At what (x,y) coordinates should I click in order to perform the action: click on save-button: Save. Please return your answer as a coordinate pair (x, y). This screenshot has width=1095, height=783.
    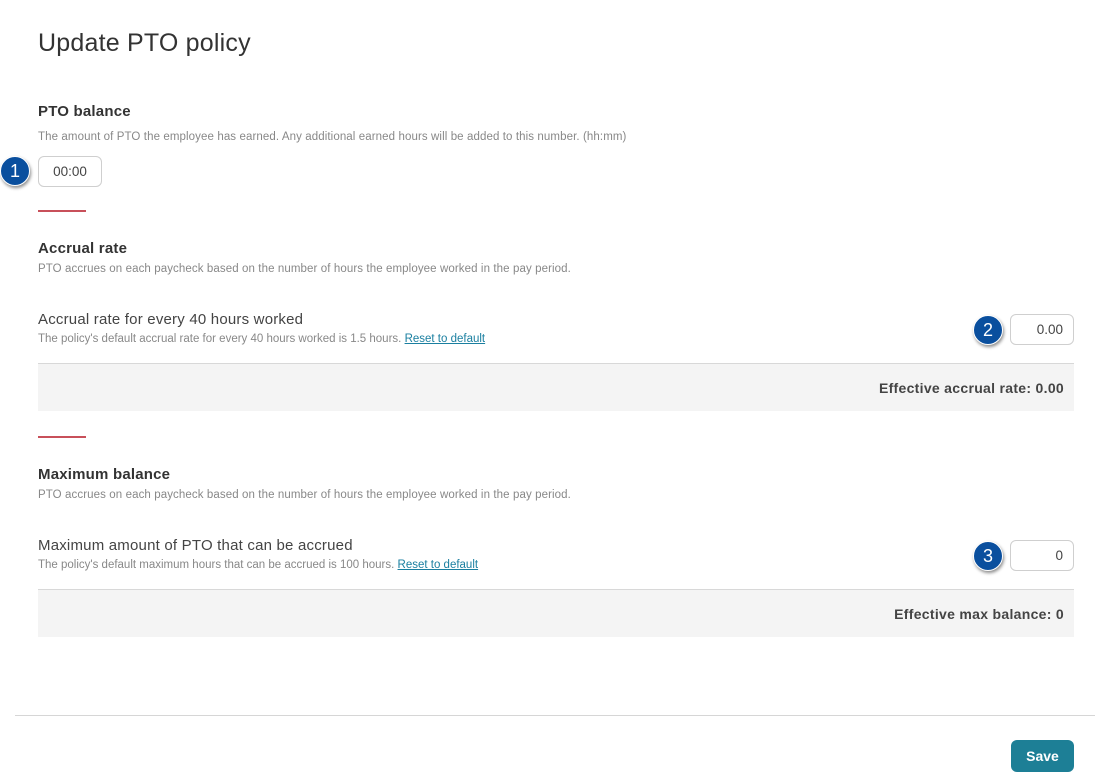
    Looking at the image, I should click on (1042, 756).